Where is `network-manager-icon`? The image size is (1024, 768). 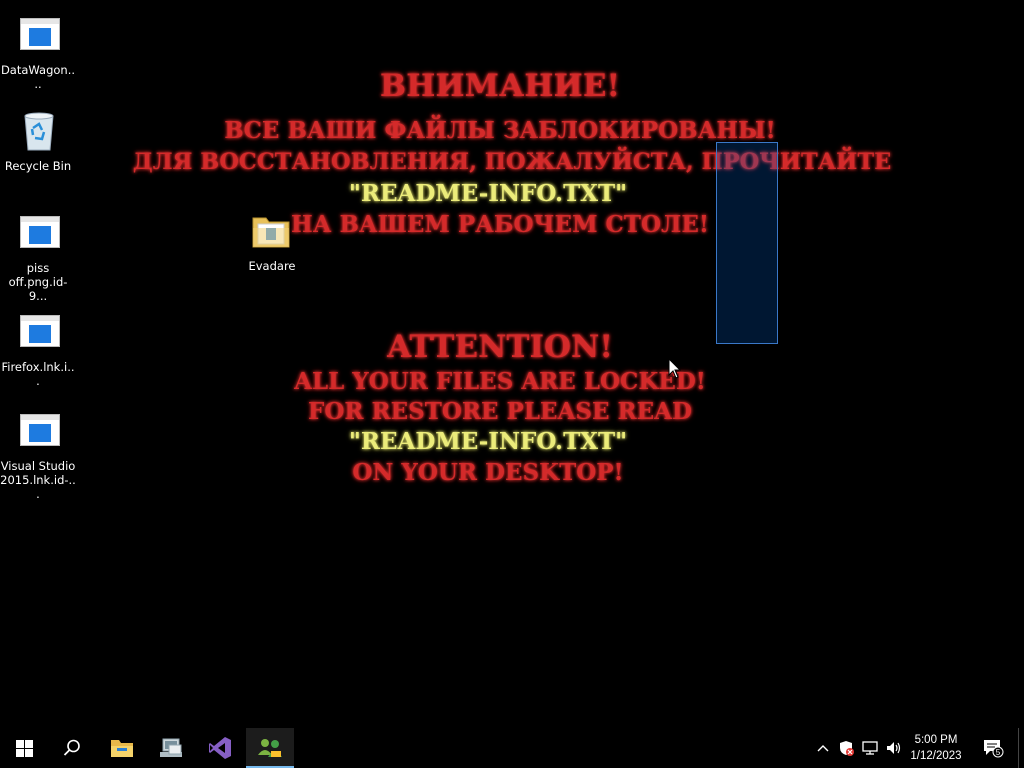 network-manager-icon is located at coordinates (171, 747).